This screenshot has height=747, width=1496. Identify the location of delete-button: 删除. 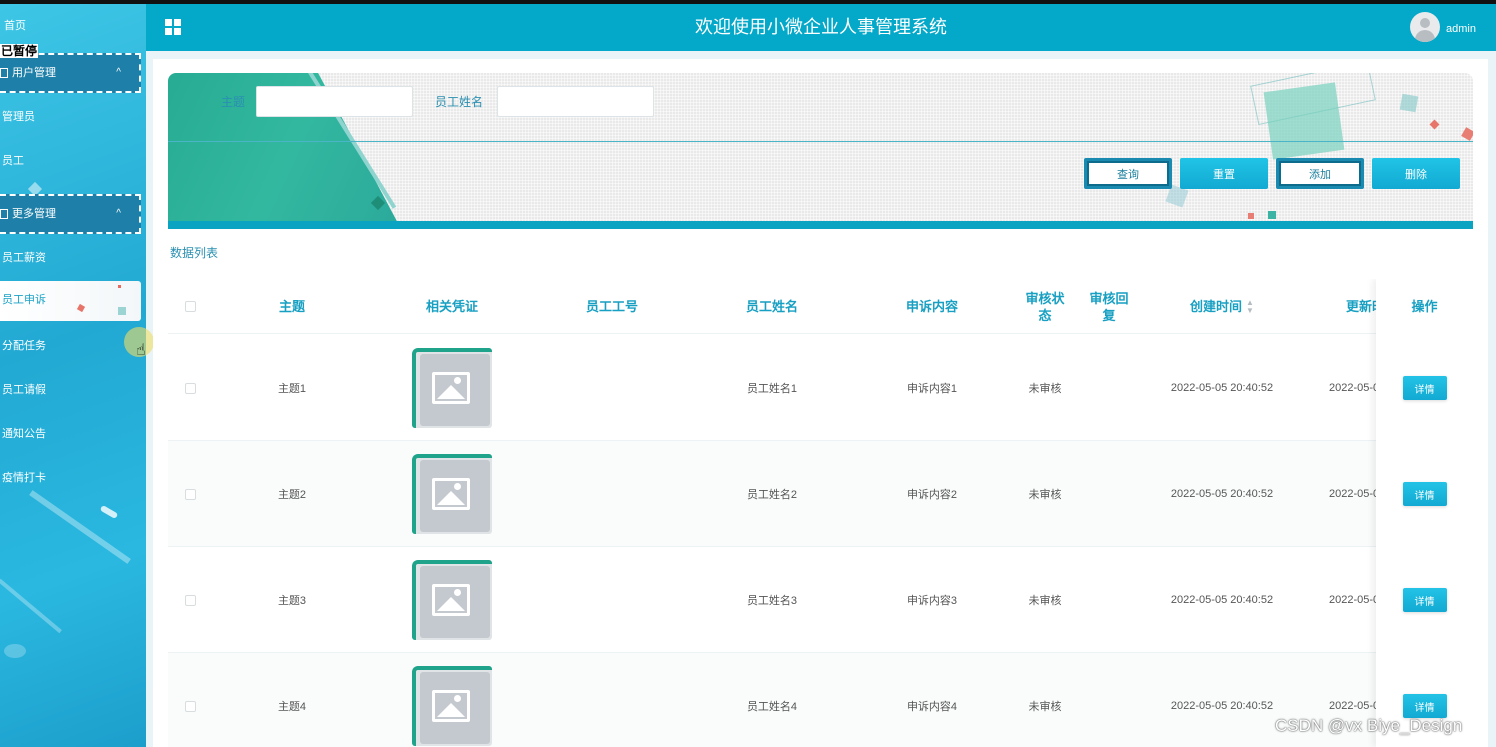
(1416, 173).